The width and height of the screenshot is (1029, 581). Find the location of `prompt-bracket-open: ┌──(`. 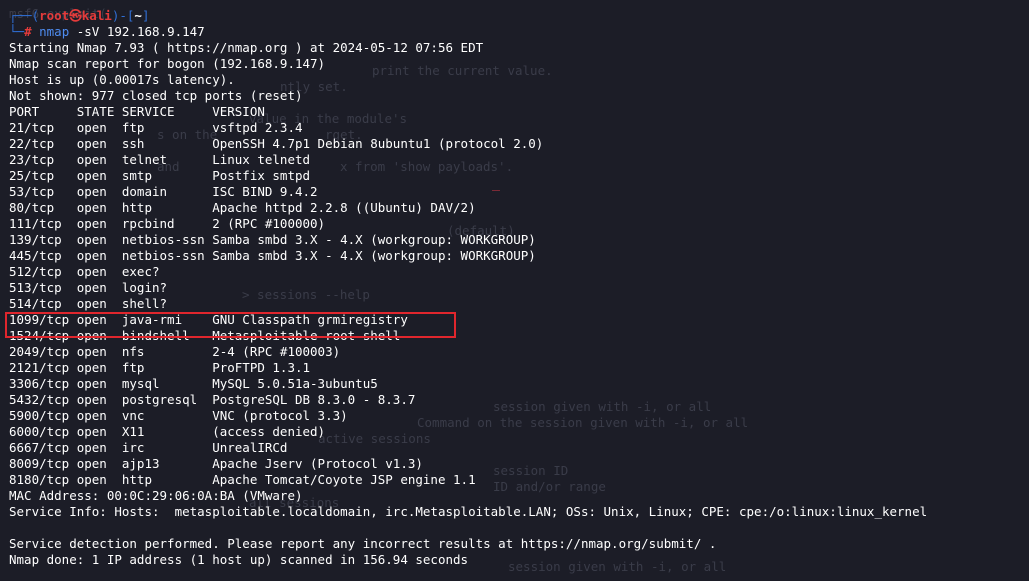

prompt-bracket-open: ┌──( is located at coordinates (24, 15).